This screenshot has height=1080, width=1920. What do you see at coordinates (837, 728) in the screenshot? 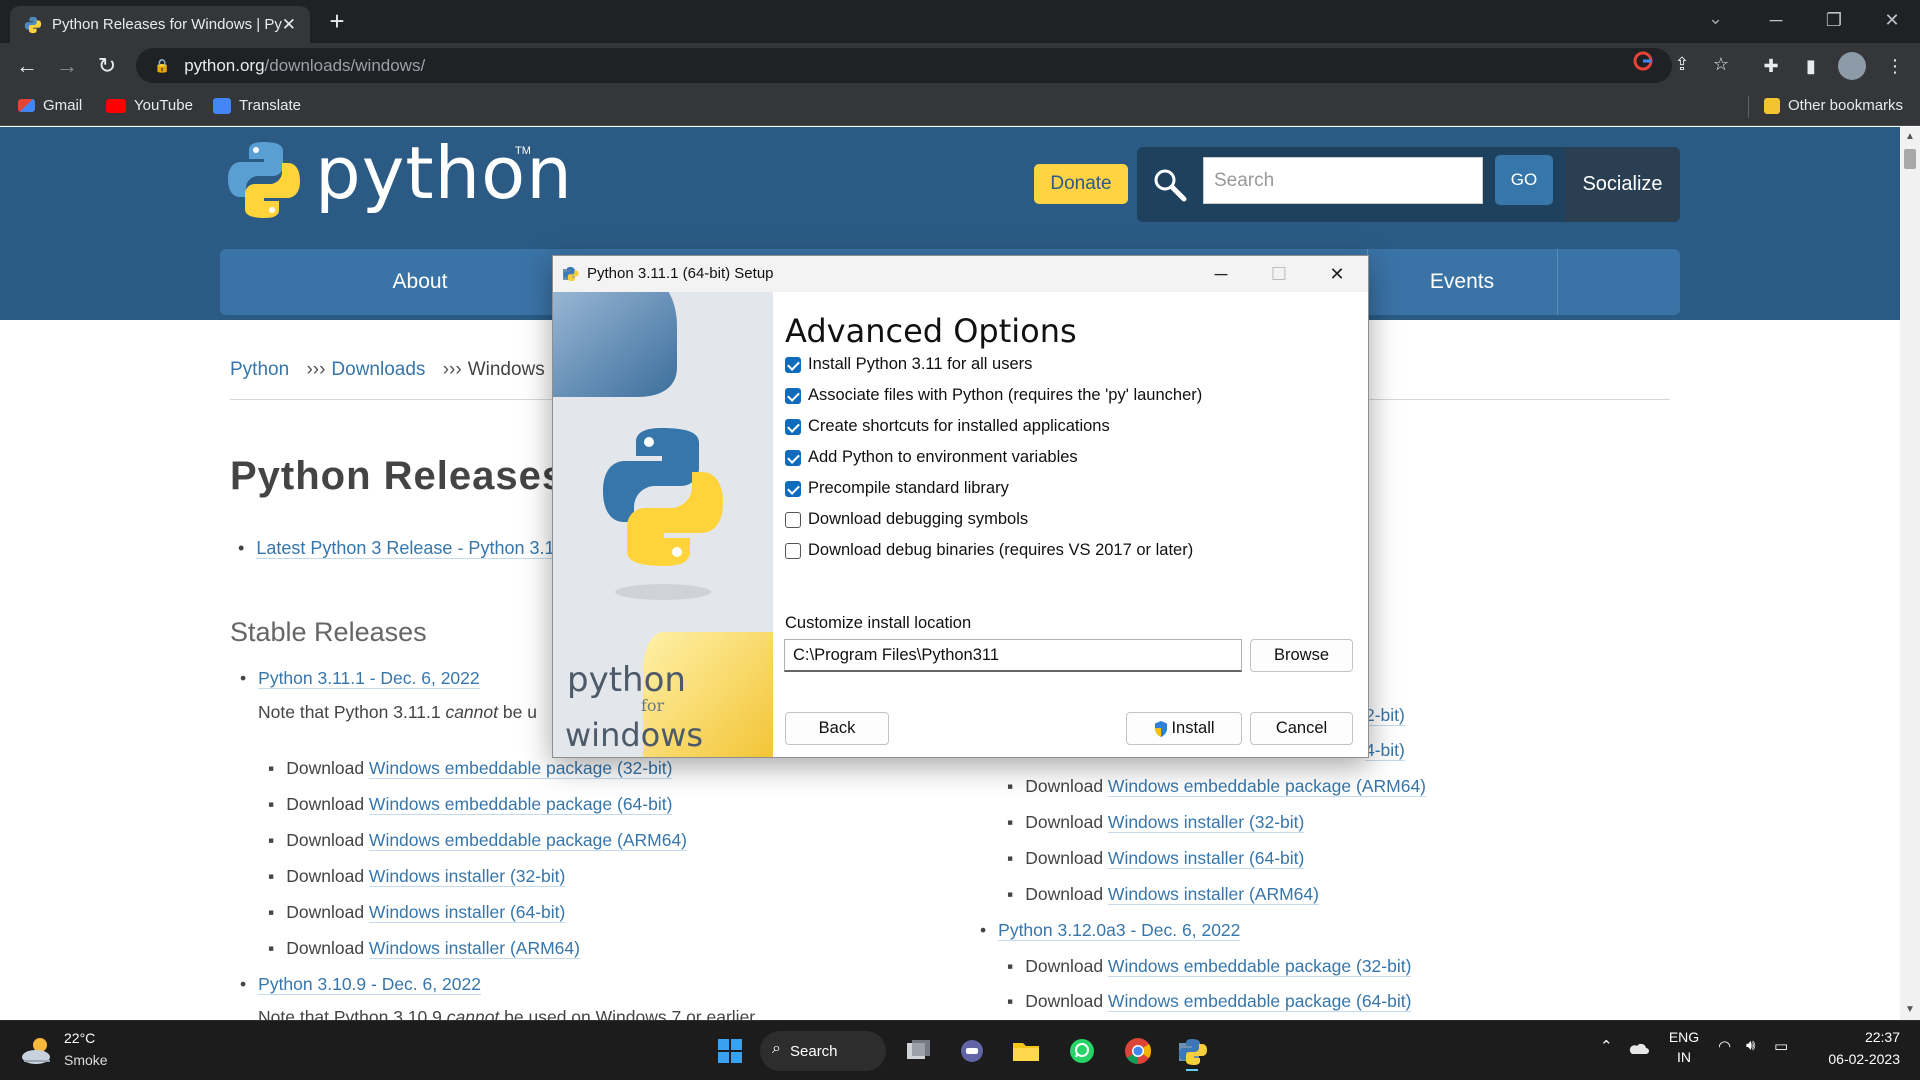
I see `back-button: Back` at bounding box center [837, 728].